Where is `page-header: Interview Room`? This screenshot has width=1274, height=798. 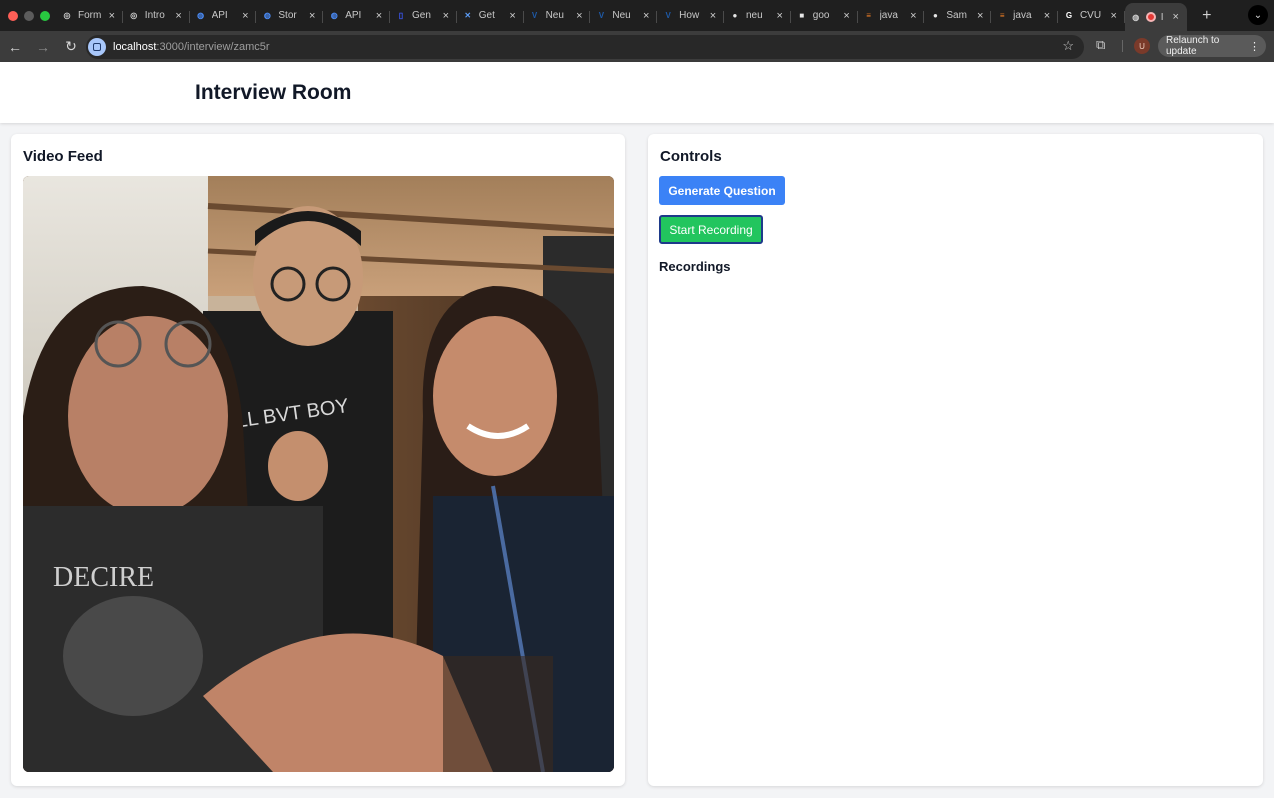 page-header: Interview Room is located at coordinates (637, 92).